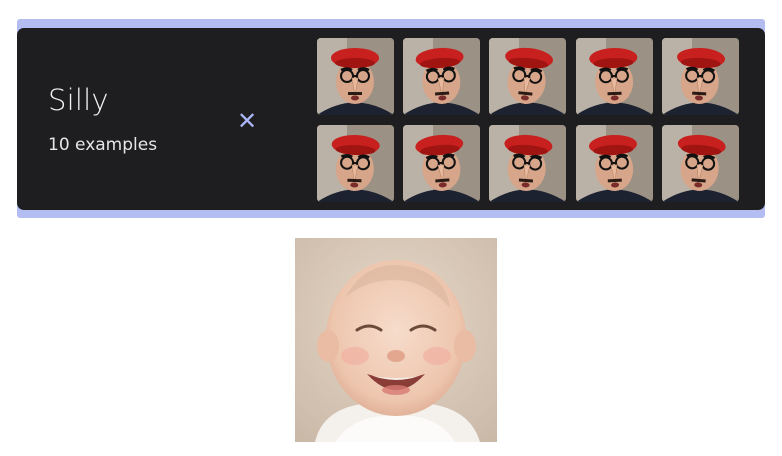 The width and height of the screenshot is (782, 456). Describe the element at coordinates (103, 145) in the screenshot. I see `example-count: 10 examples` at that location.